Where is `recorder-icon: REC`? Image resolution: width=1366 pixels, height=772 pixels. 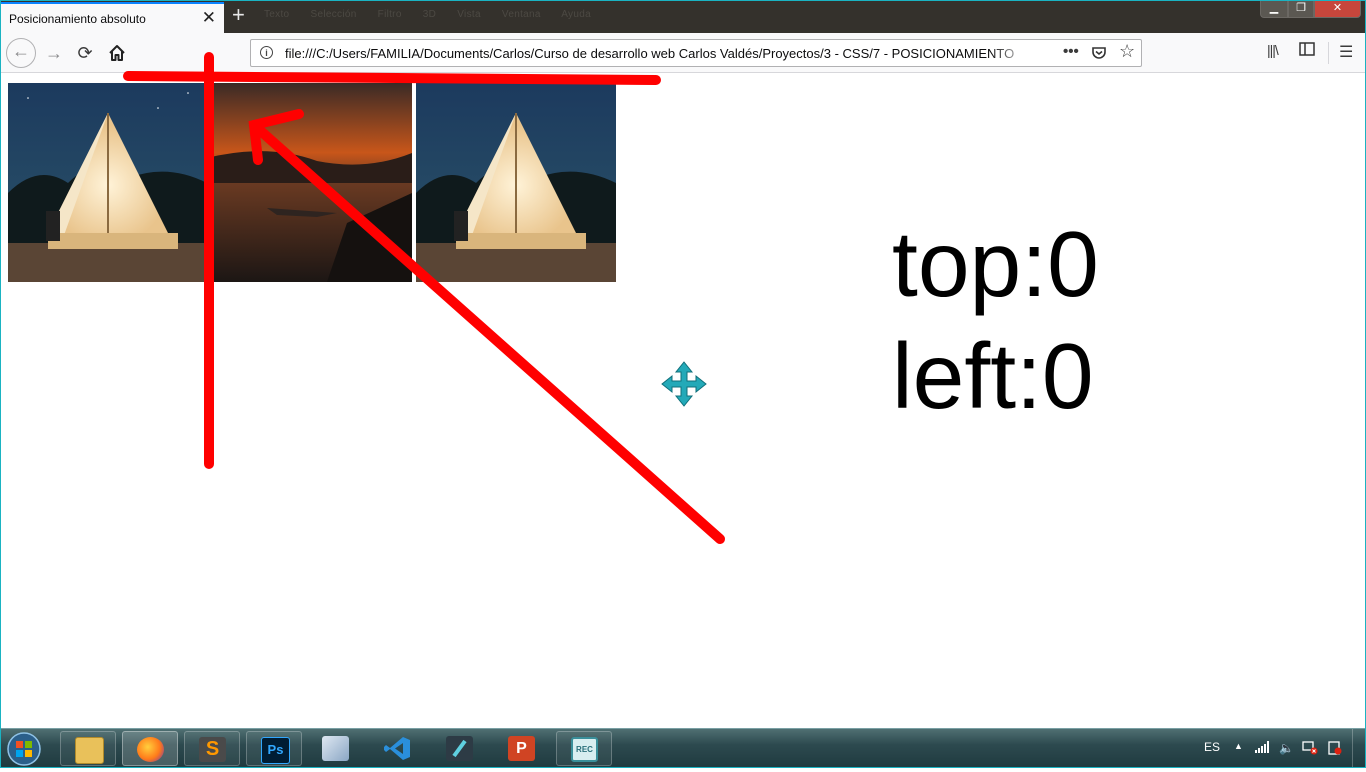
recorder-icon: REC is located at coordinates (584, 749).